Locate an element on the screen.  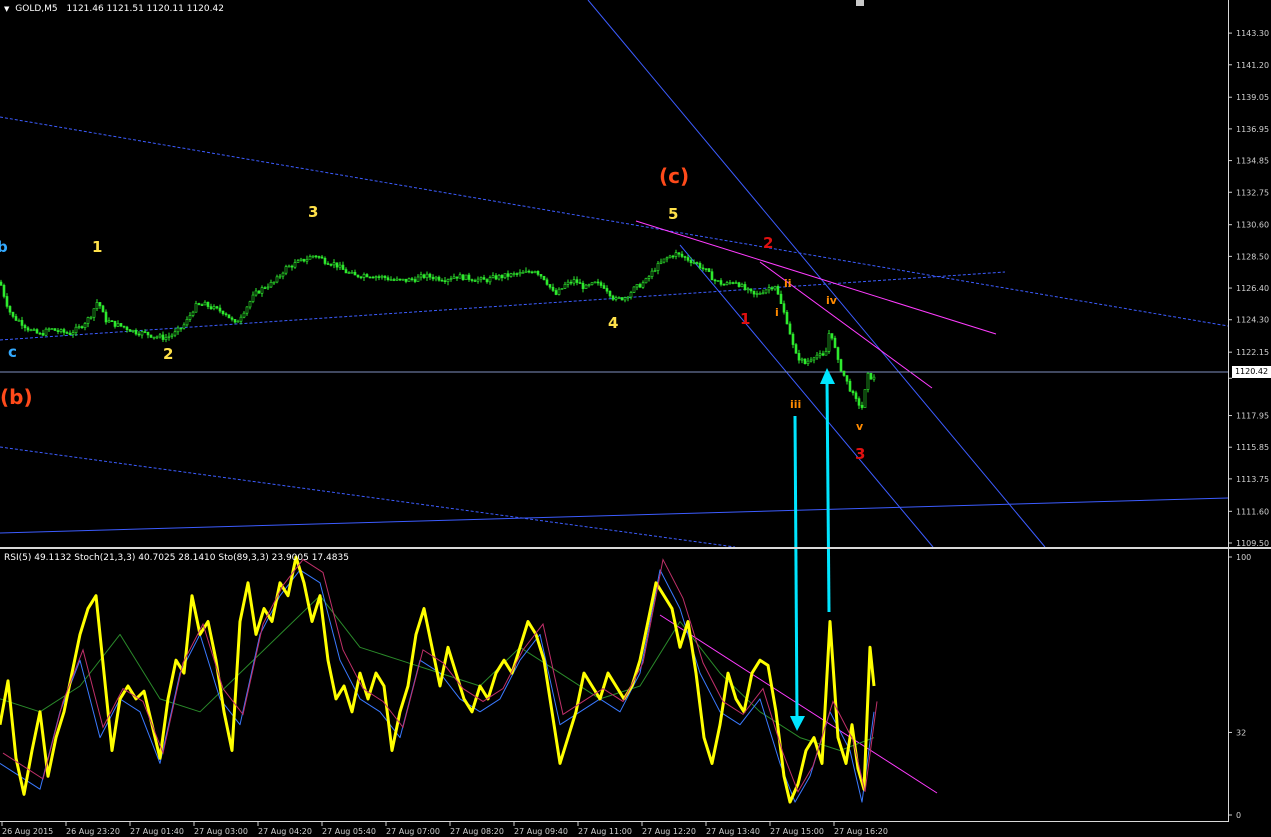
price-tick-label: 1117.95 is located at coordinates (1252, 416).